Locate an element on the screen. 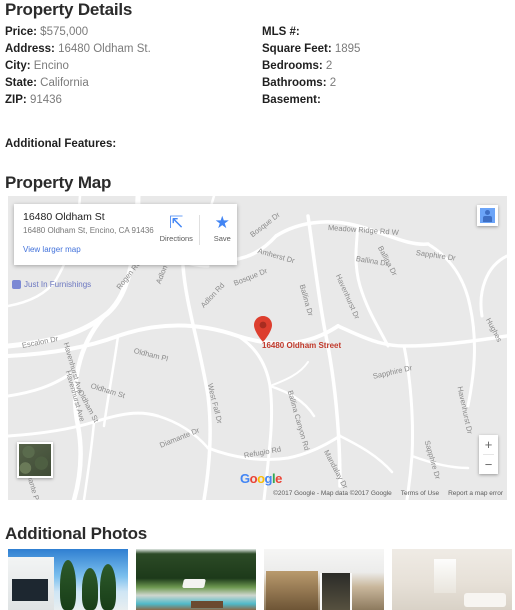  detail-label: Price: is located at coordinates (21, 32).